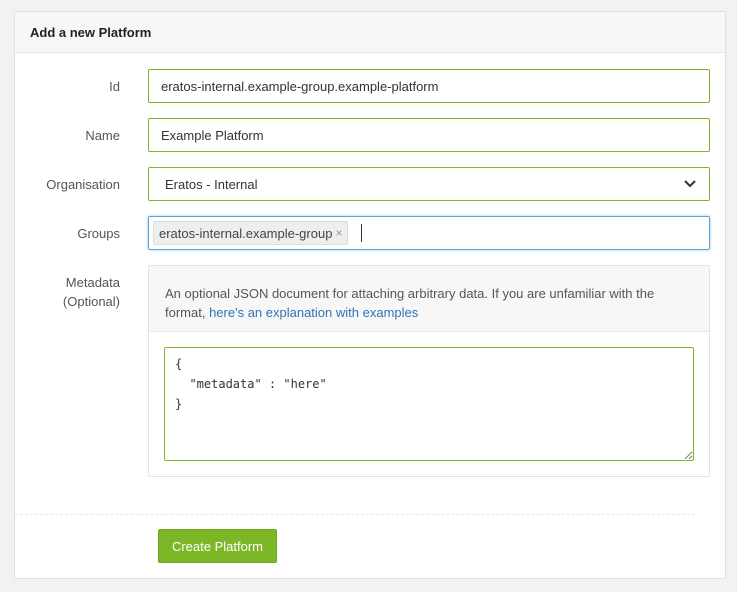 This screenshot has width=737, height=592. Describe the element at coordinates (91, 292) in the screenshot. I see `metadata-label: Metadata (Optional)` at that location.